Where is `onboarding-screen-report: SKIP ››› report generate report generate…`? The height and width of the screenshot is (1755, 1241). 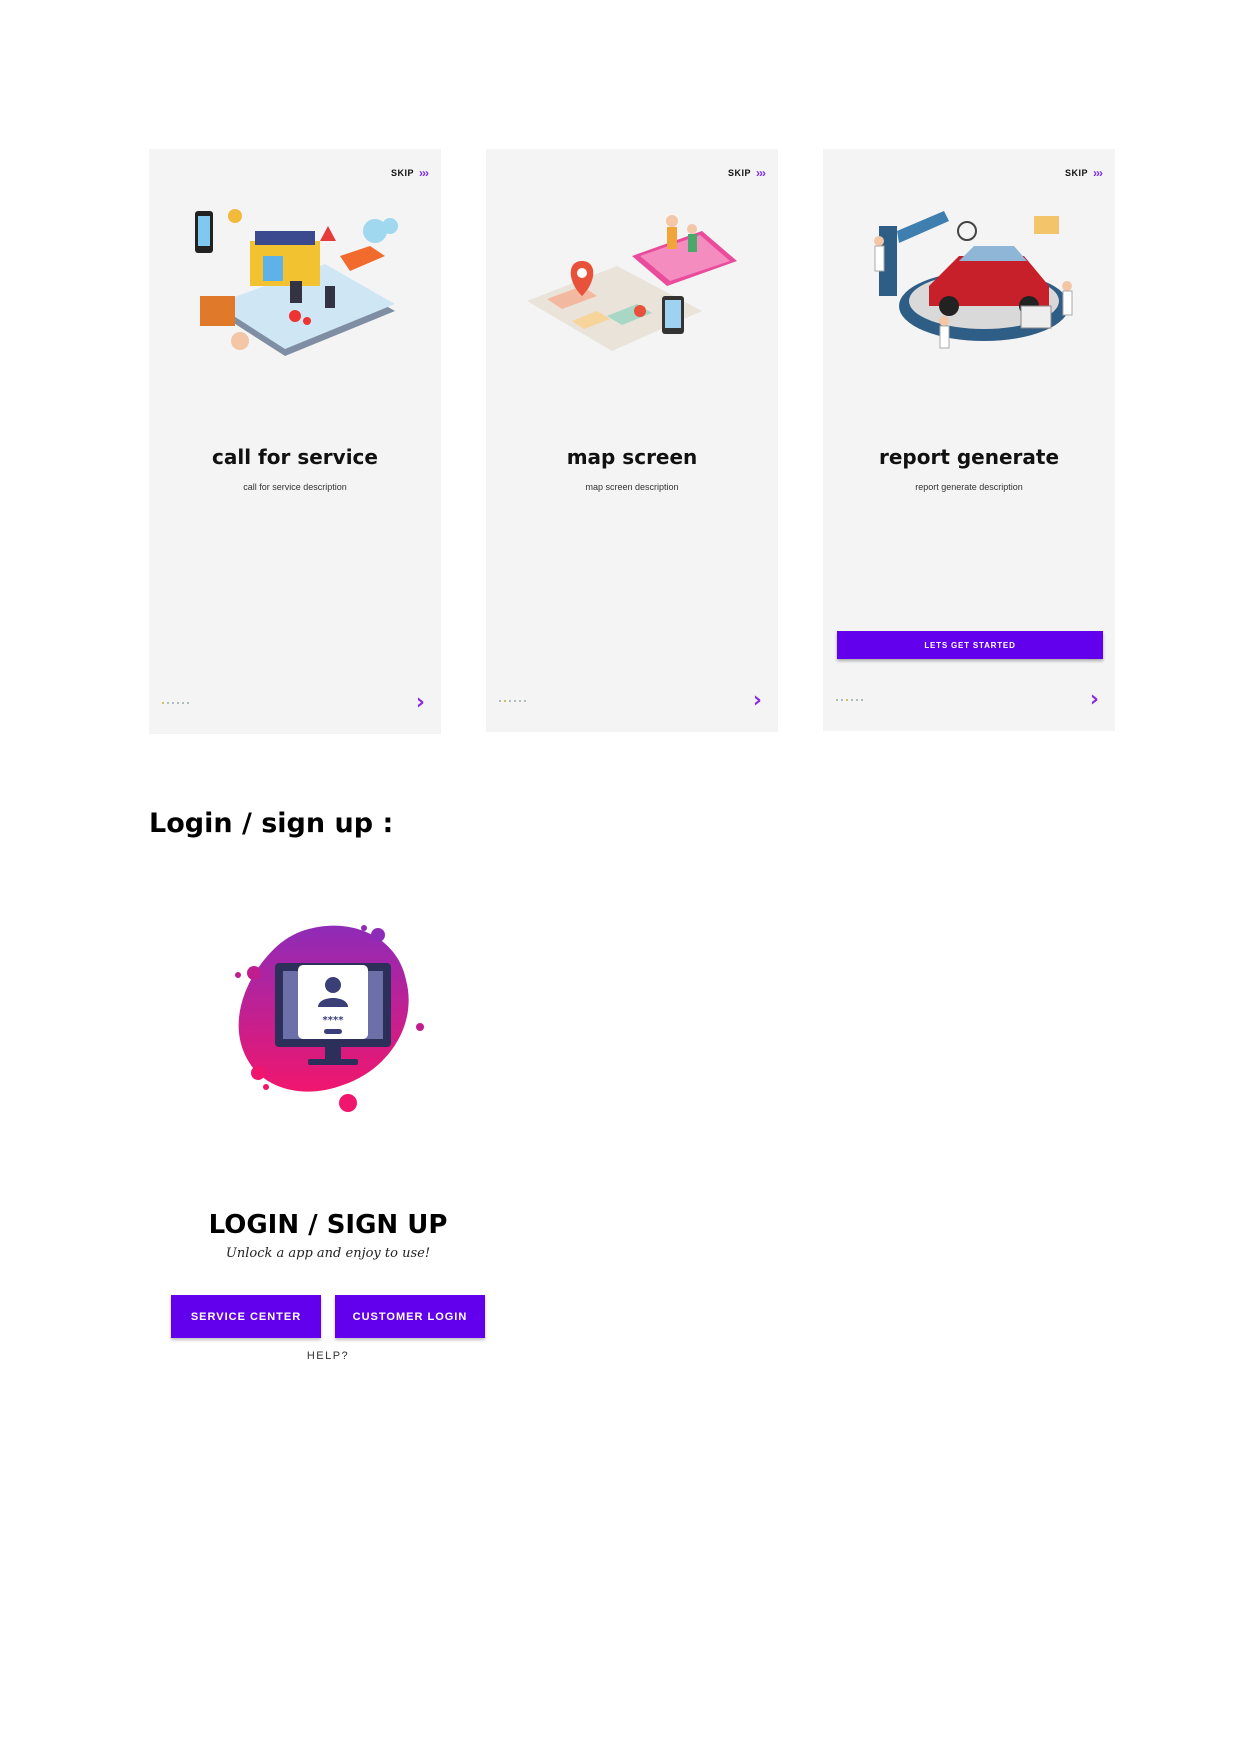 onboarding-screen-report: SKIP ››› report generate report generate… is located at coordinates (969, 440).